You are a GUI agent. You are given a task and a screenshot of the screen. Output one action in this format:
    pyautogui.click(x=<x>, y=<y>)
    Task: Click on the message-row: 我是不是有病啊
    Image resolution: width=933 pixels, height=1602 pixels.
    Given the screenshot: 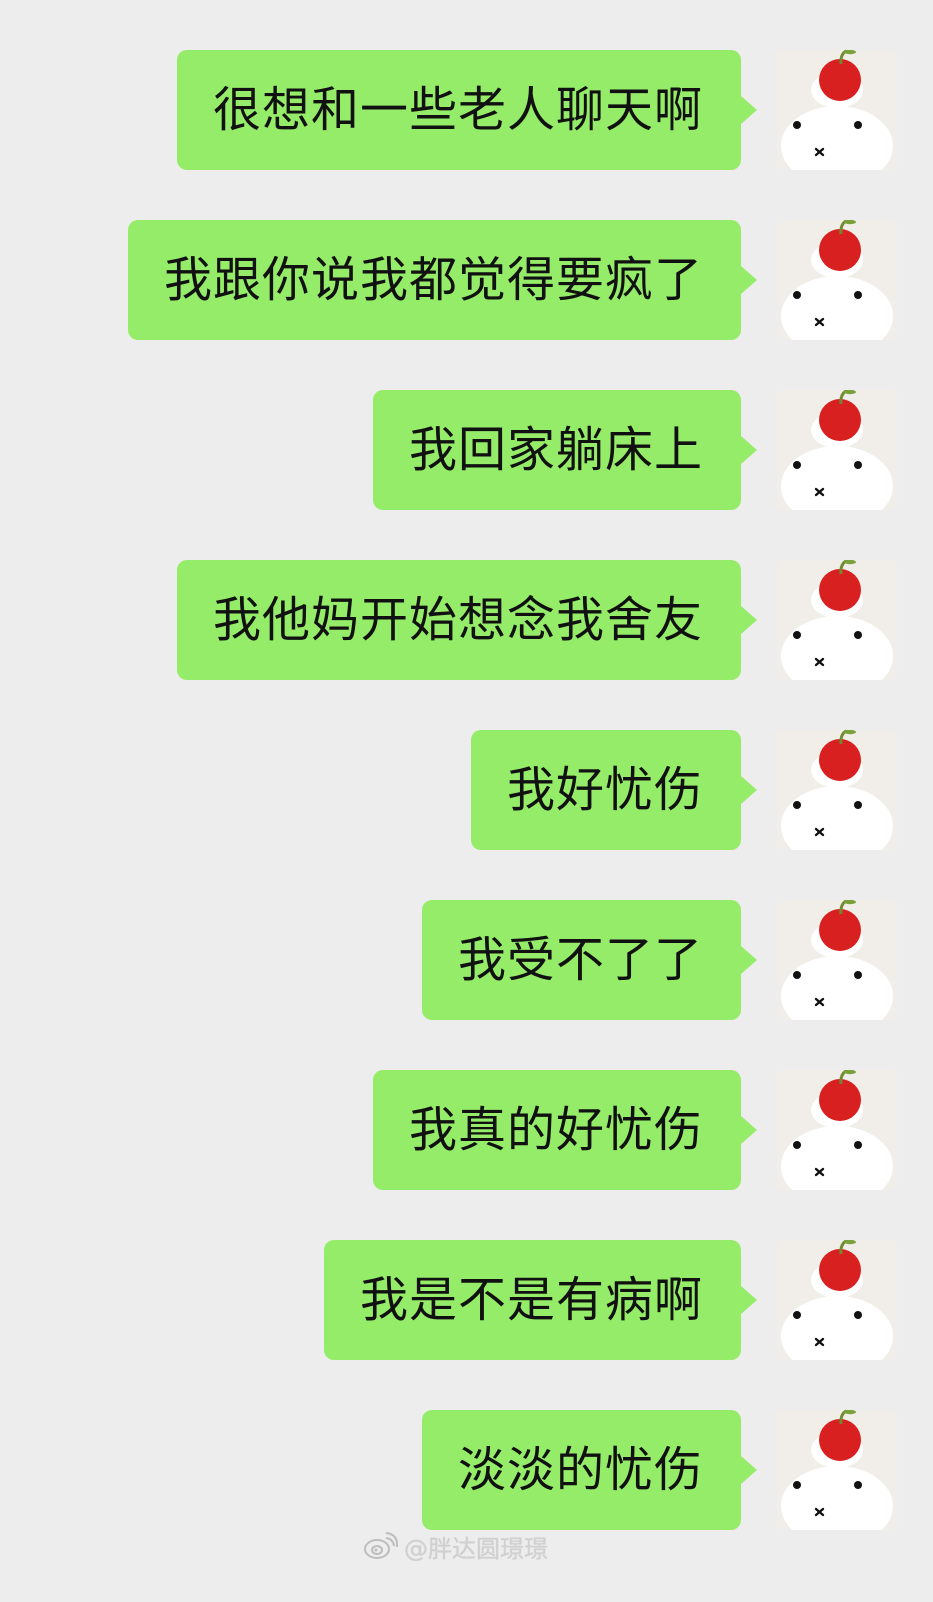 What is the action you would take?
    pyautogui.click(x=610, y=1300)
    